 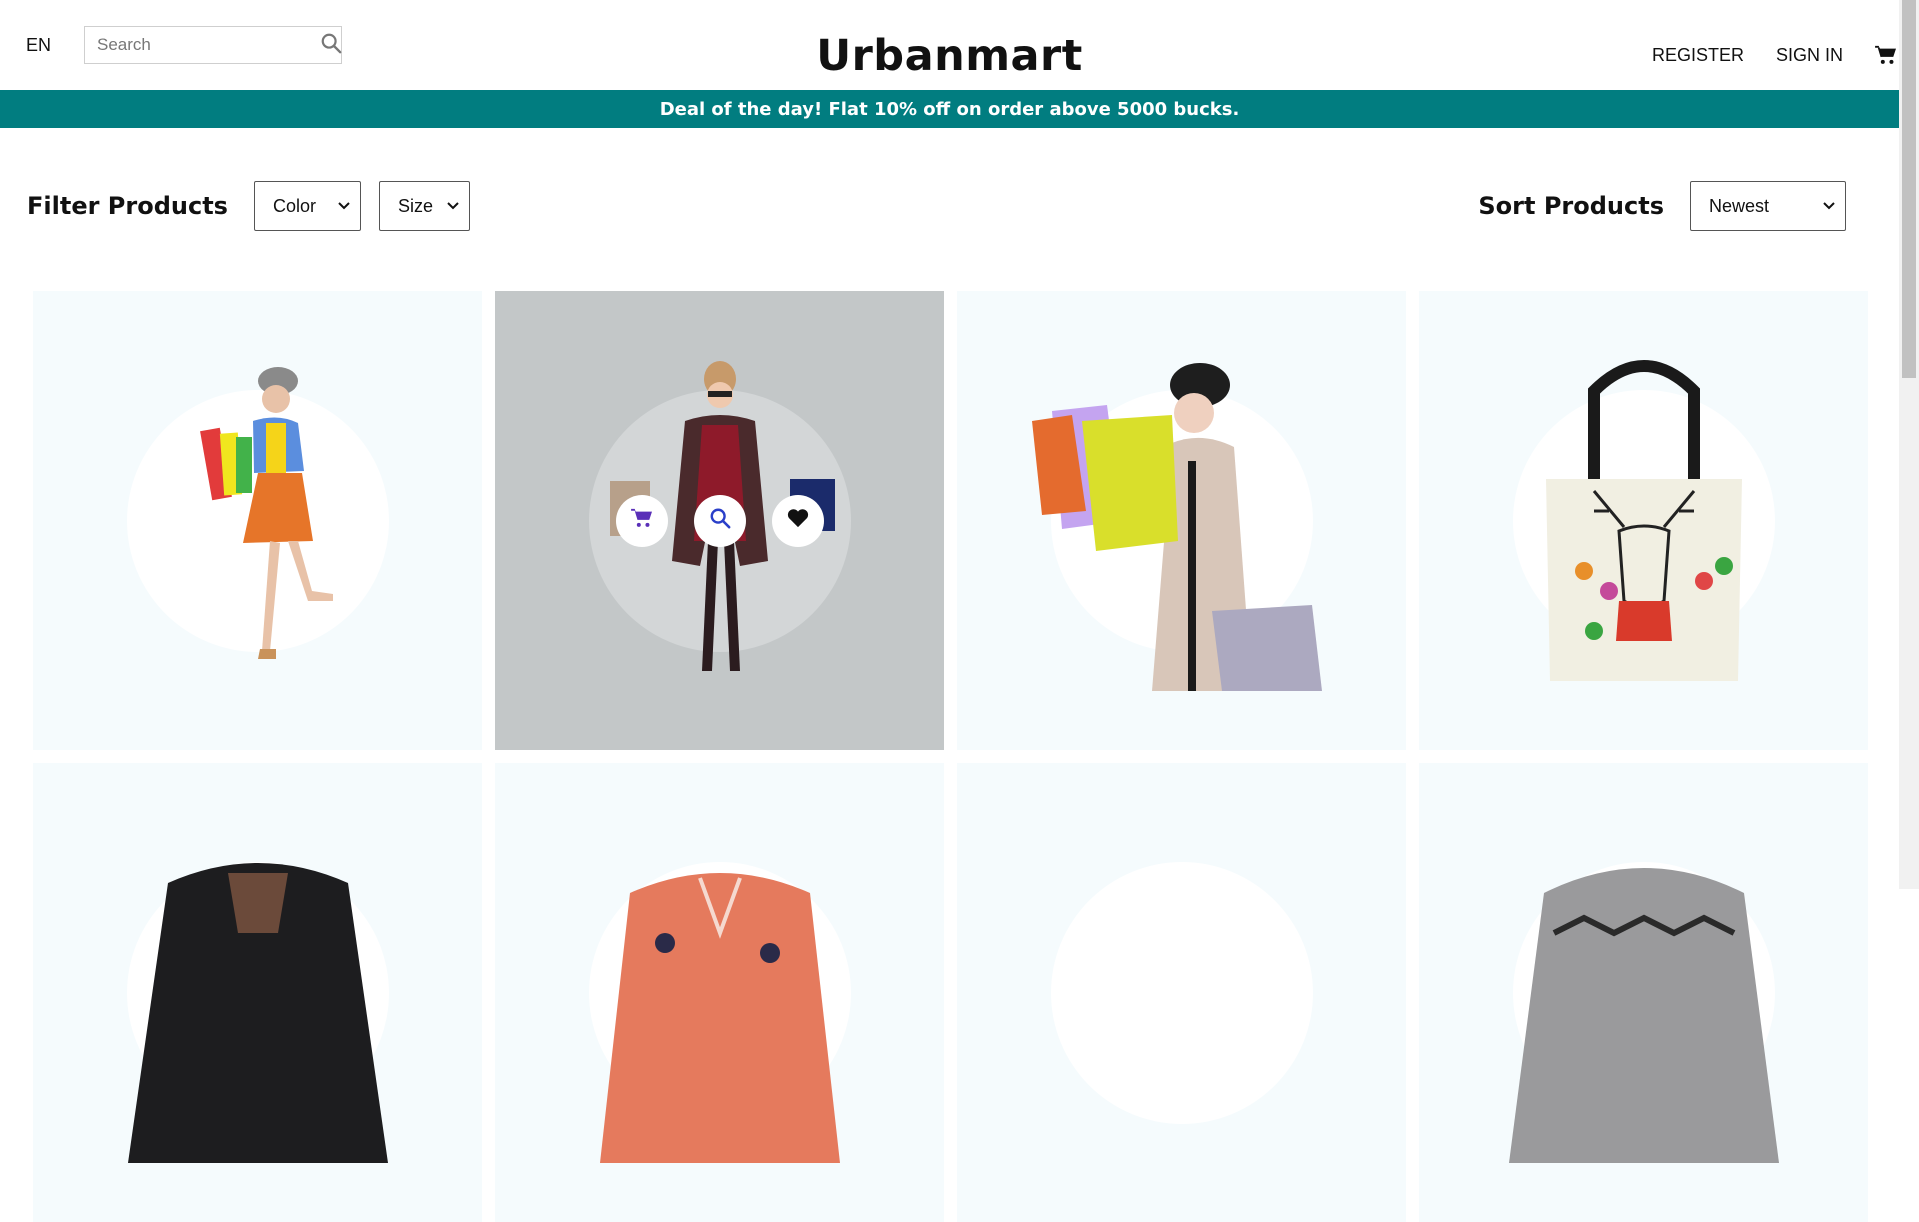 What do you see at coordinates (38, 45) in the screenshot?
I see `language-label: EN` at bounding box center [38, 45].